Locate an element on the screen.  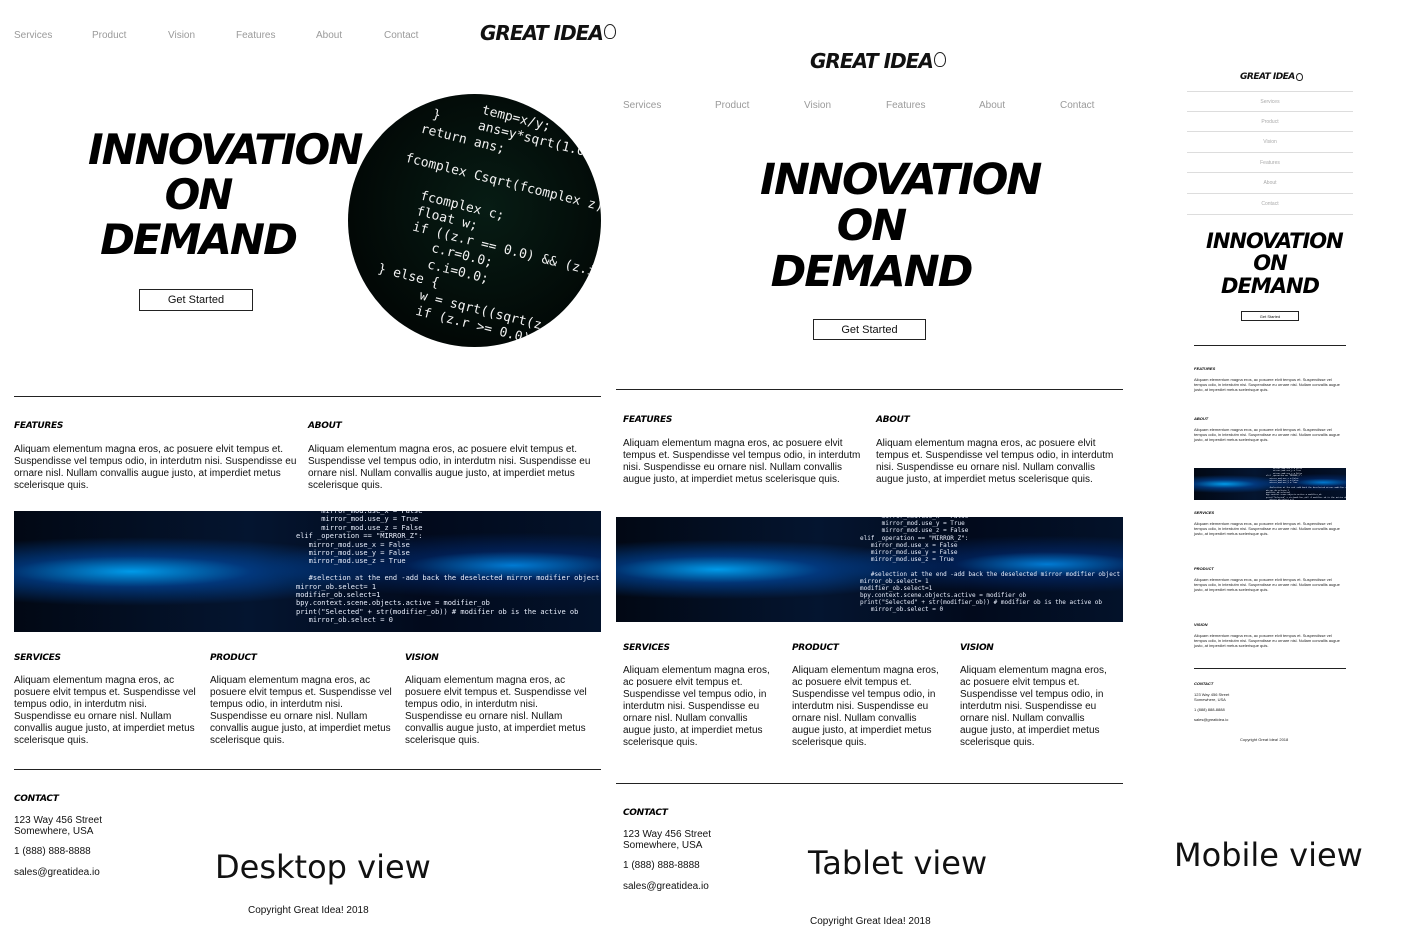
mobile-nav-services: Services is located at coordinates (1270, 101).